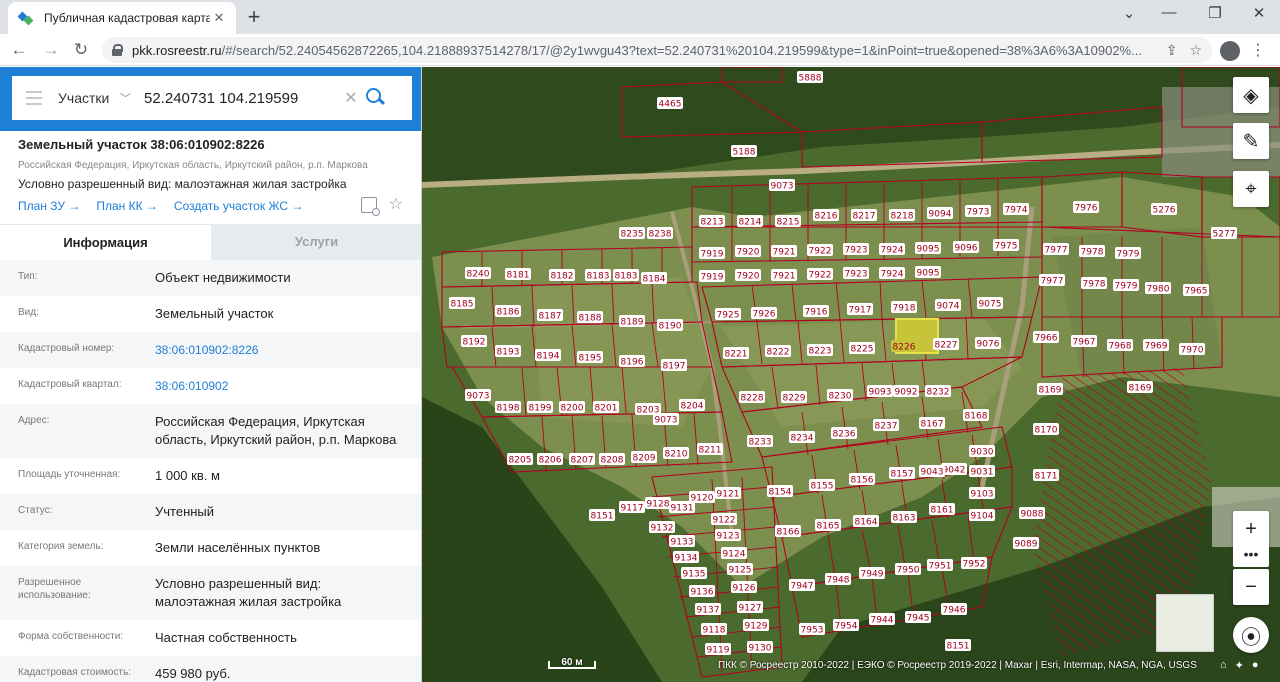 This screenshot has height=682, width=1280. What do you see at coordinates (598, 277) in the screenshot?
I see `plot-number-label: 8183` at bounding box center [598, 277].